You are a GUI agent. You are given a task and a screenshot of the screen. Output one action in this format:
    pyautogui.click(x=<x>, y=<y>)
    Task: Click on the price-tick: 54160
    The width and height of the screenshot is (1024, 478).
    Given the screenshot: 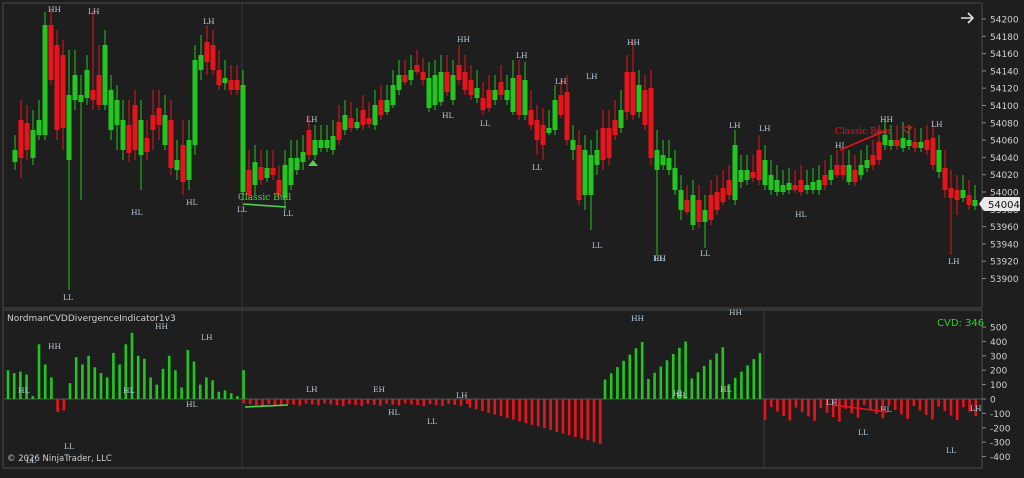 What is the action you would take?
    pyautogui.click(x=1004, y=55)
    